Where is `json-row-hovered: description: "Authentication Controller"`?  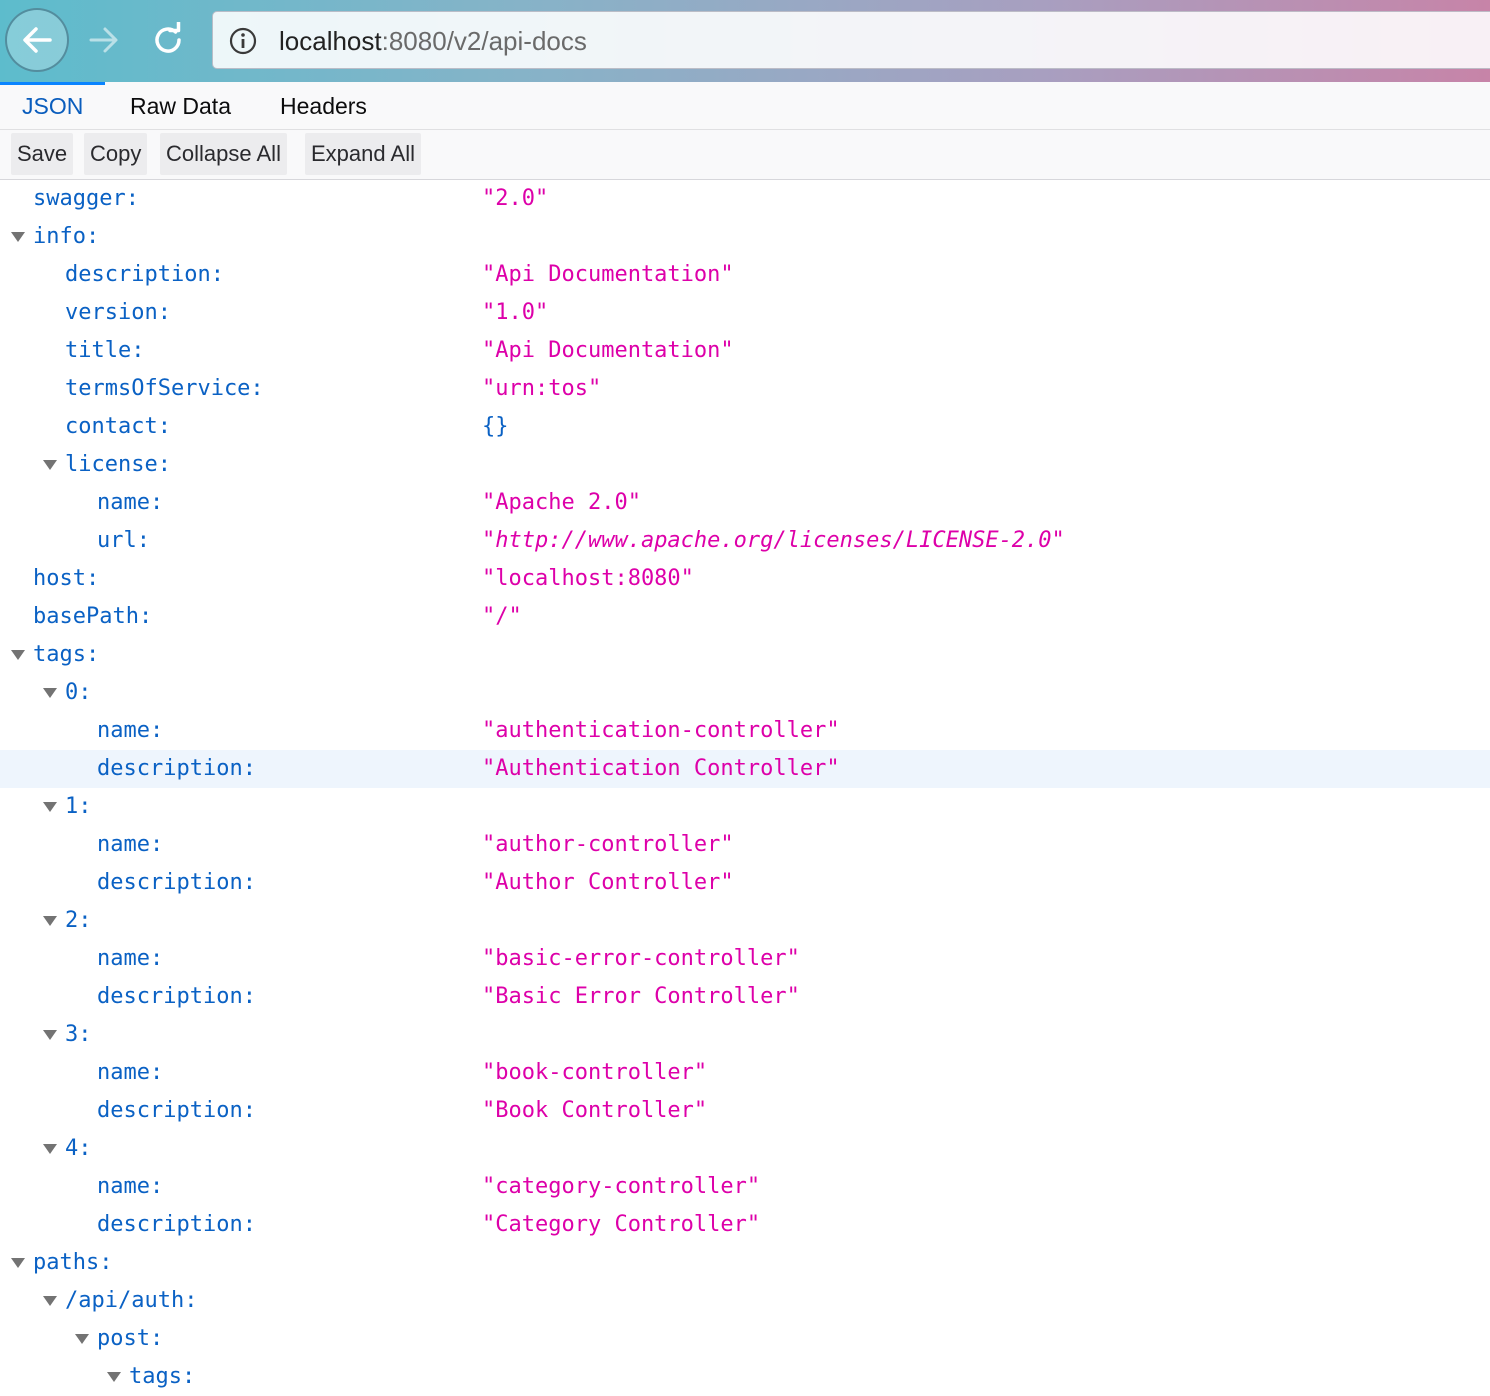
json-row-hovered: description: "Authentication Controller" is located at coordinates (745, 769).